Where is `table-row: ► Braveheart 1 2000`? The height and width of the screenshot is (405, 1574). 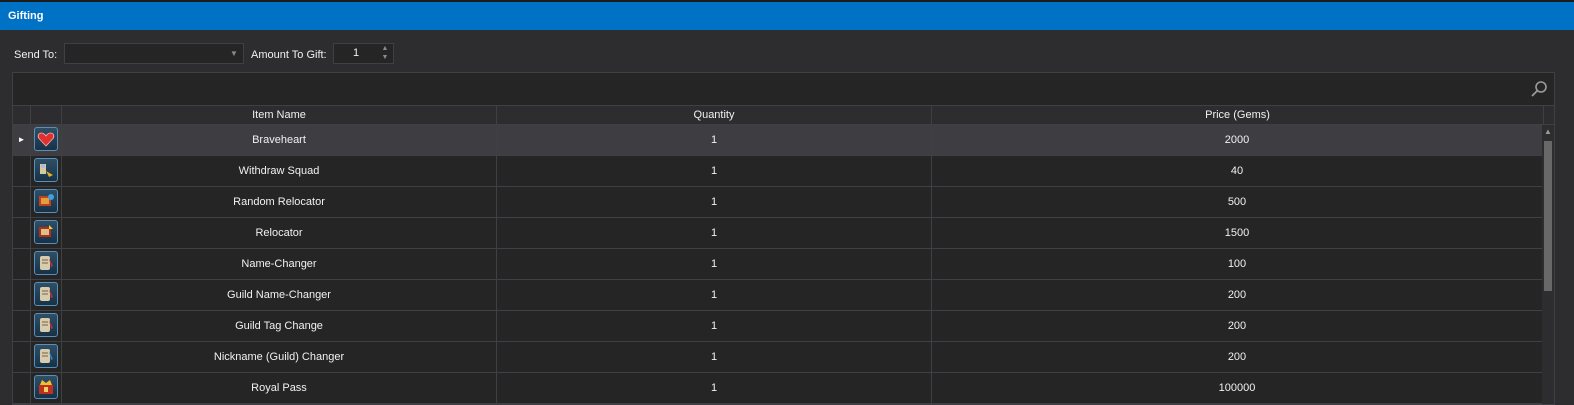 table-row: ► Braveheart 1 2000 is located at coordinates (777, 140).